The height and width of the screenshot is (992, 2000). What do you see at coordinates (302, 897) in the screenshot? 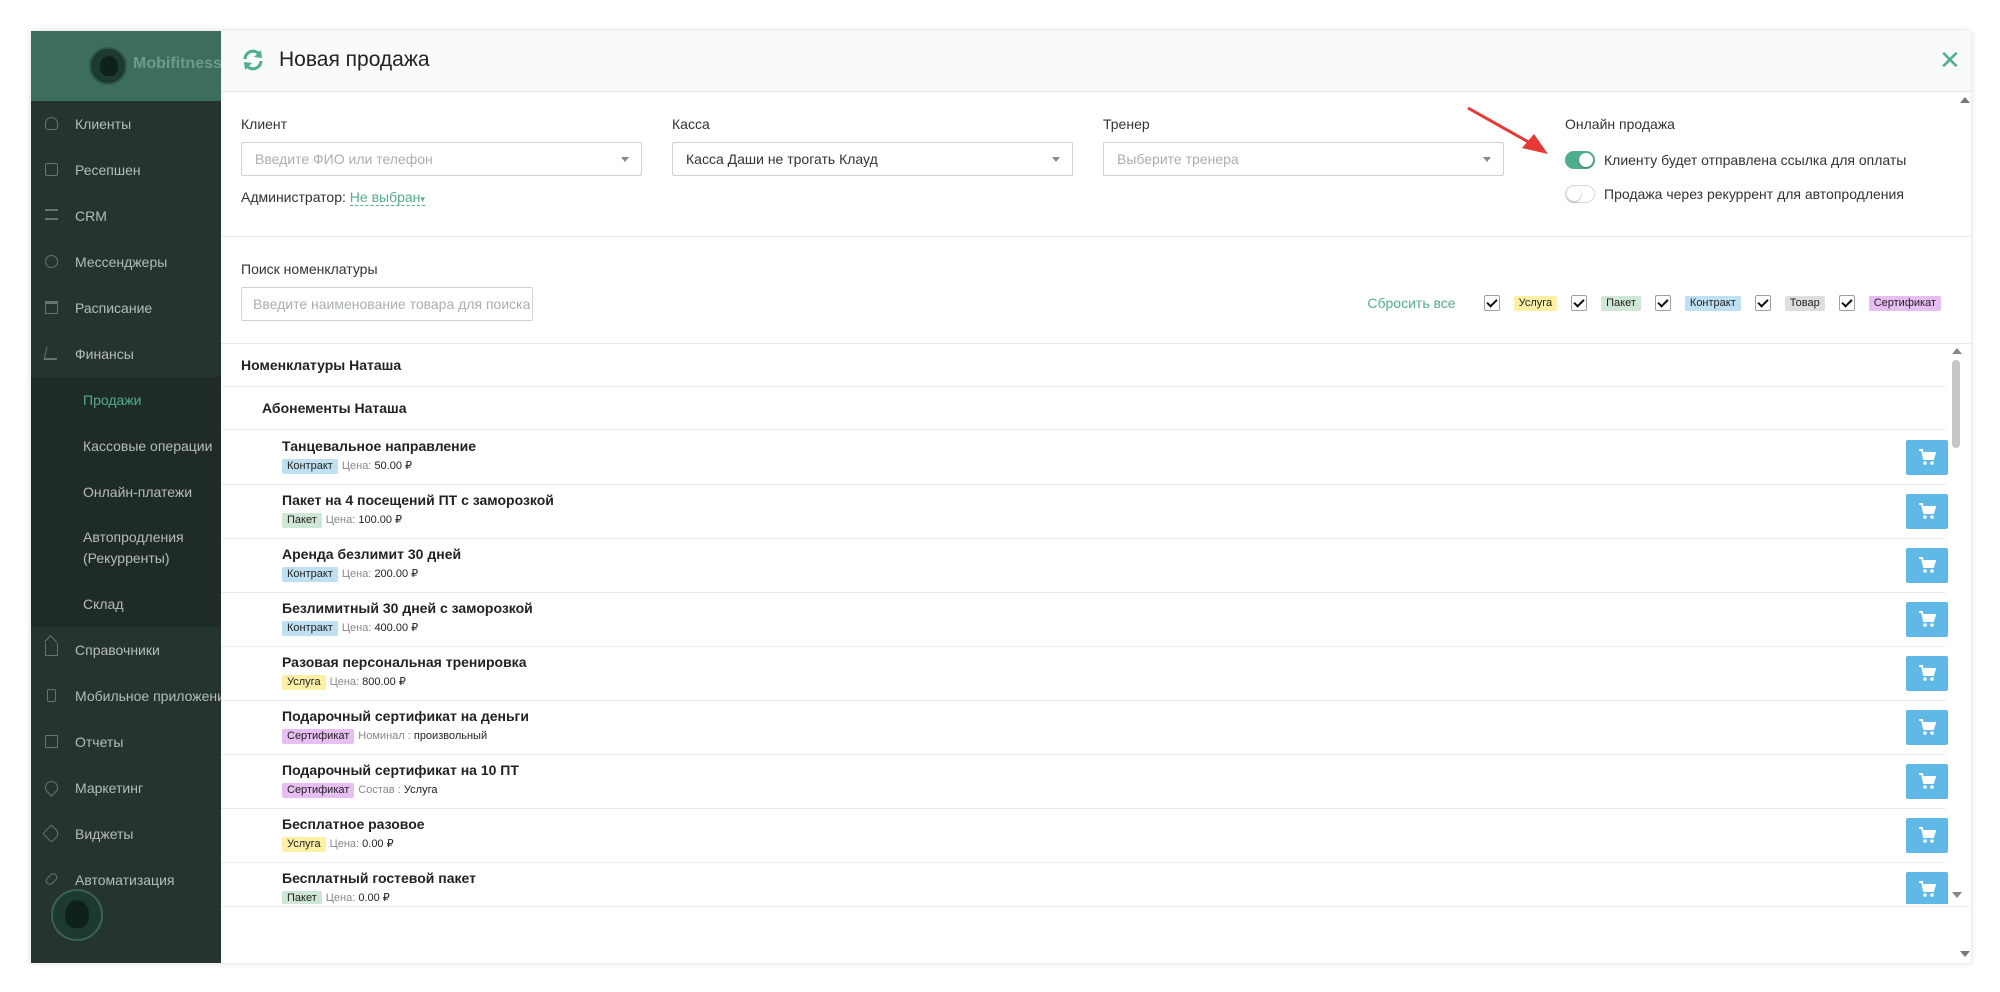
I see `type-badge: Пакет` at bounding box center [302, 897].